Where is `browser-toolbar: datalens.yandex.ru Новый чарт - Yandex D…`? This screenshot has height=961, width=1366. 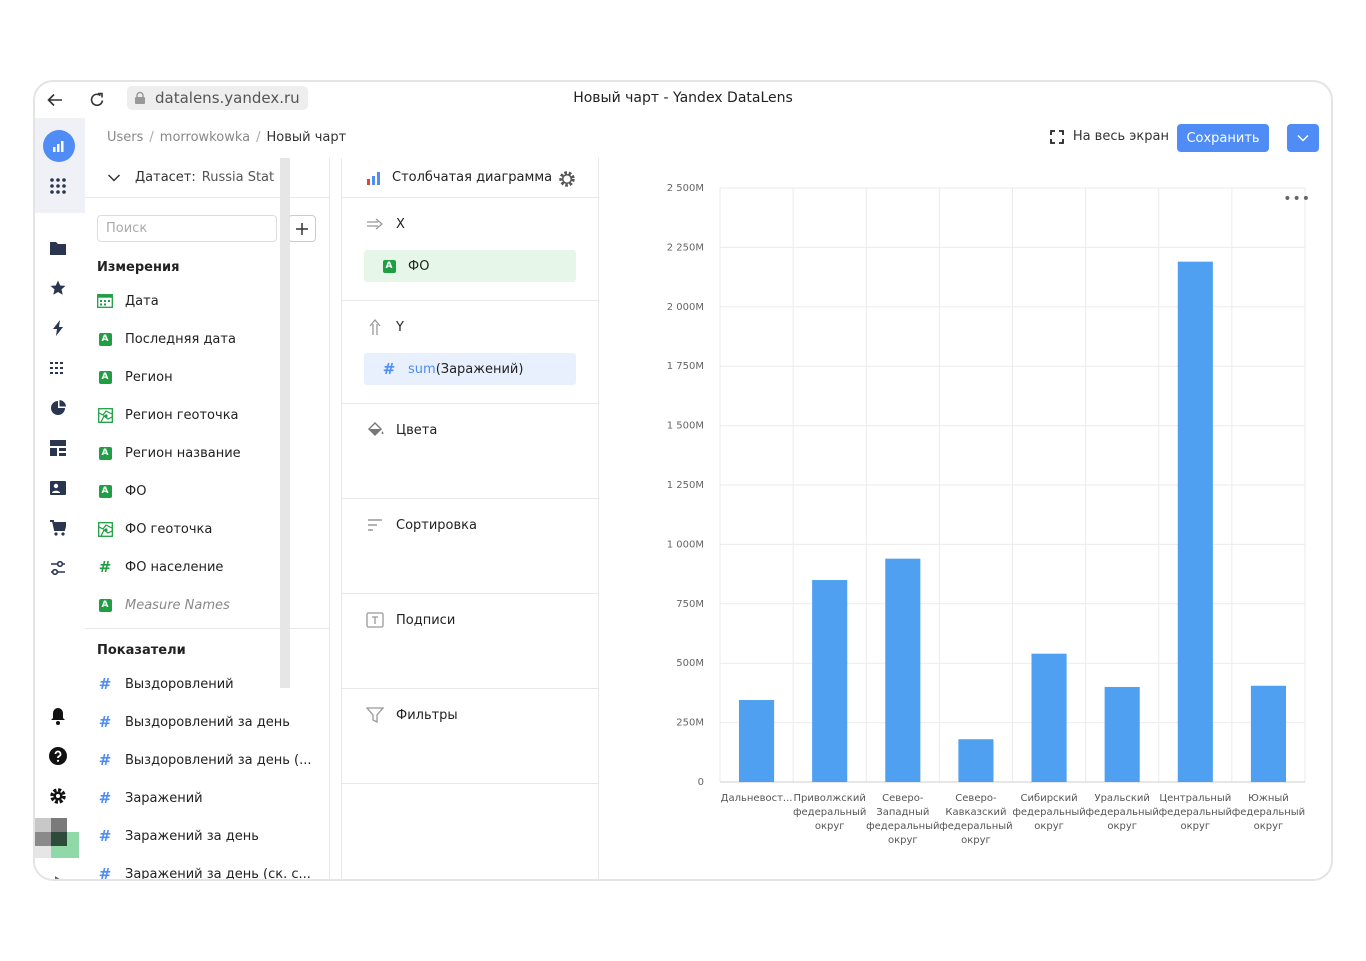
browser-toolbar: datalens.yandex.ru Новый чарт - Yandex D… is located at coordinates (683, 100).